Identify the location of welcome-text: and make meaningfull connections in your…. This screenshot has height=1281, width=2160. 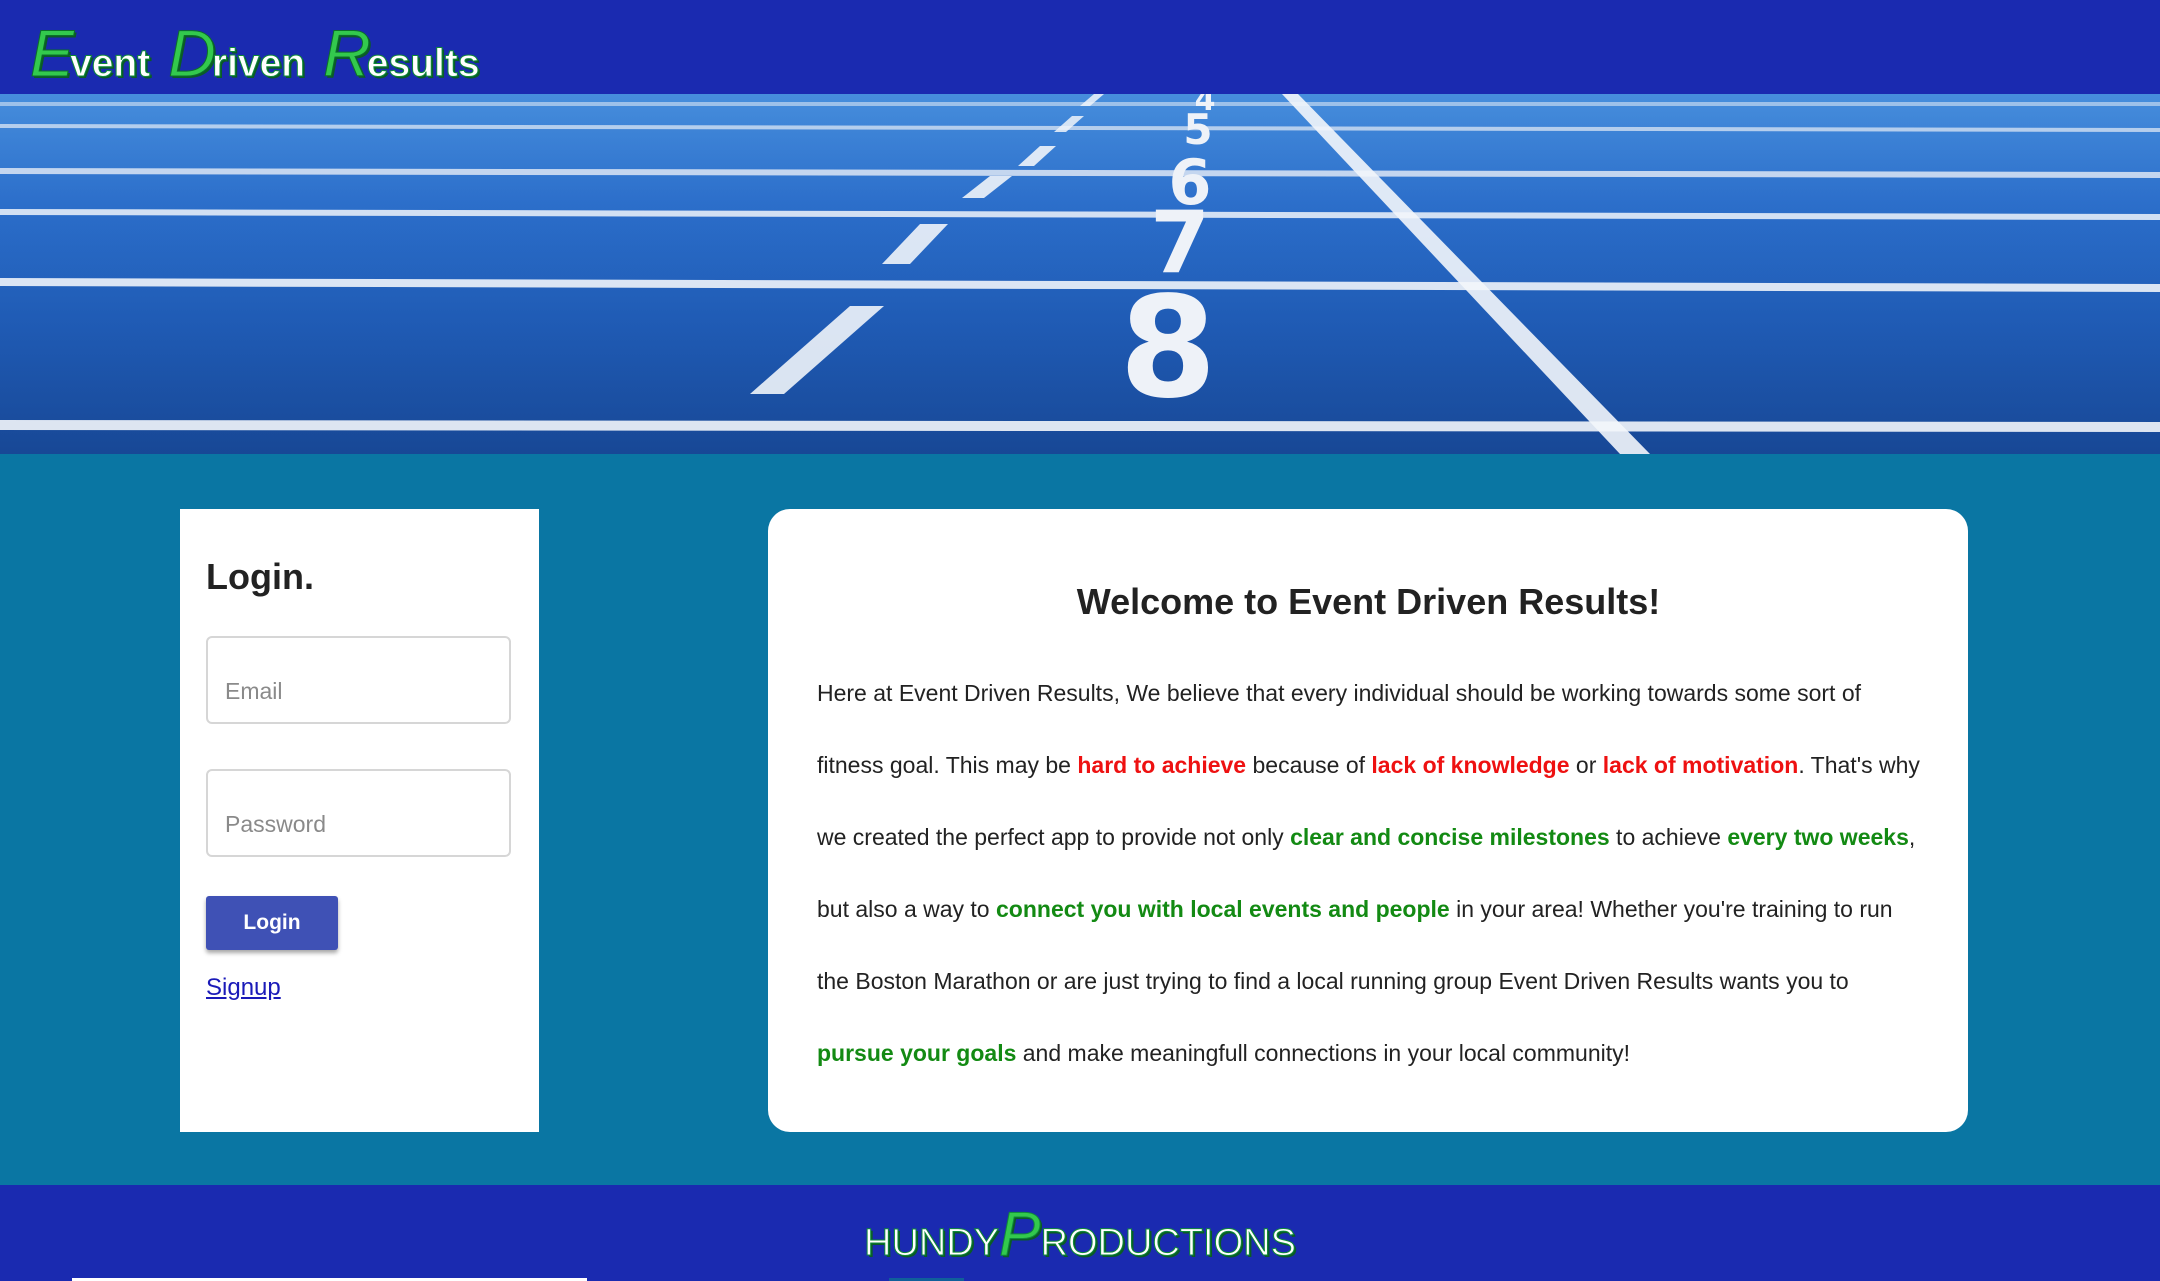
(1323, 1053).